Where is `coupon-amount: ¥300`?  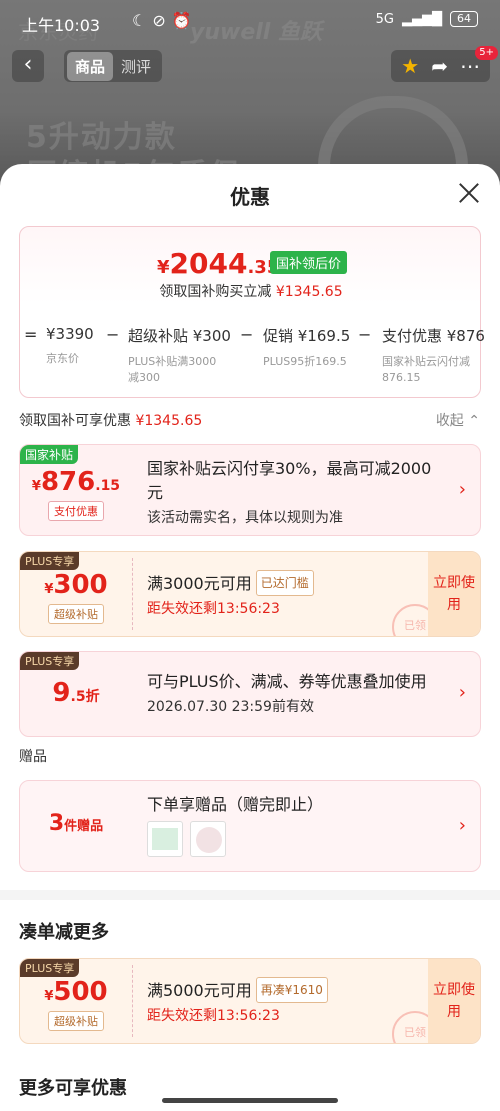
coupon-amount: ¥300 is located at coordinates (76, 585).